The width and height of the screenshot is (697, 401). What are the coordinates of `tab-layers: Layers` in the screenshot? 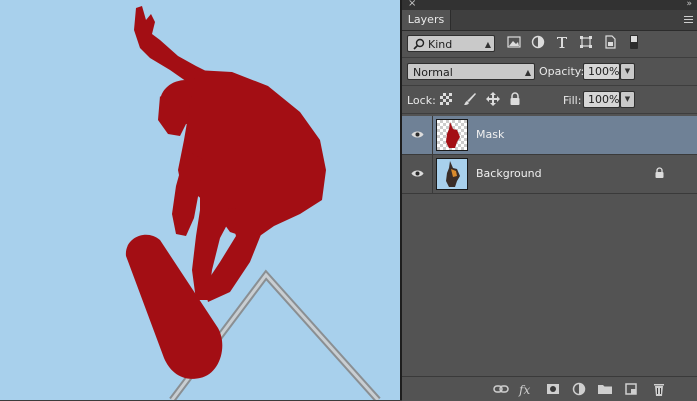 It's located at (426, 20).